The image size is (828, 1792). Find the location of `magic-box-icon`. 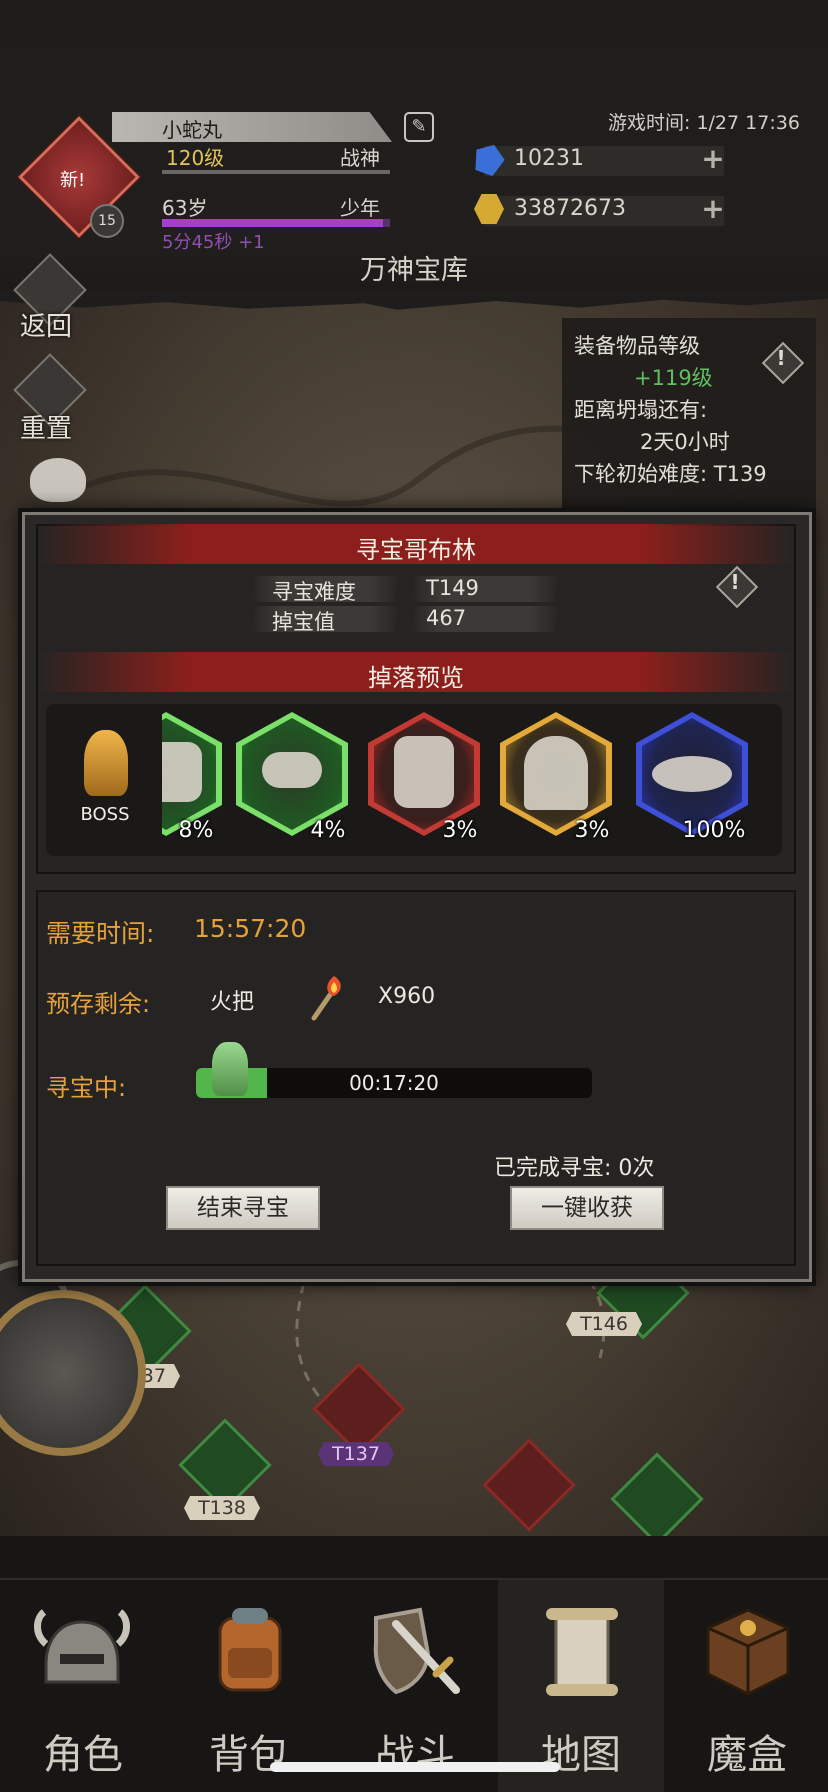

magic-box-icon is located at coordinates (748, 1652).